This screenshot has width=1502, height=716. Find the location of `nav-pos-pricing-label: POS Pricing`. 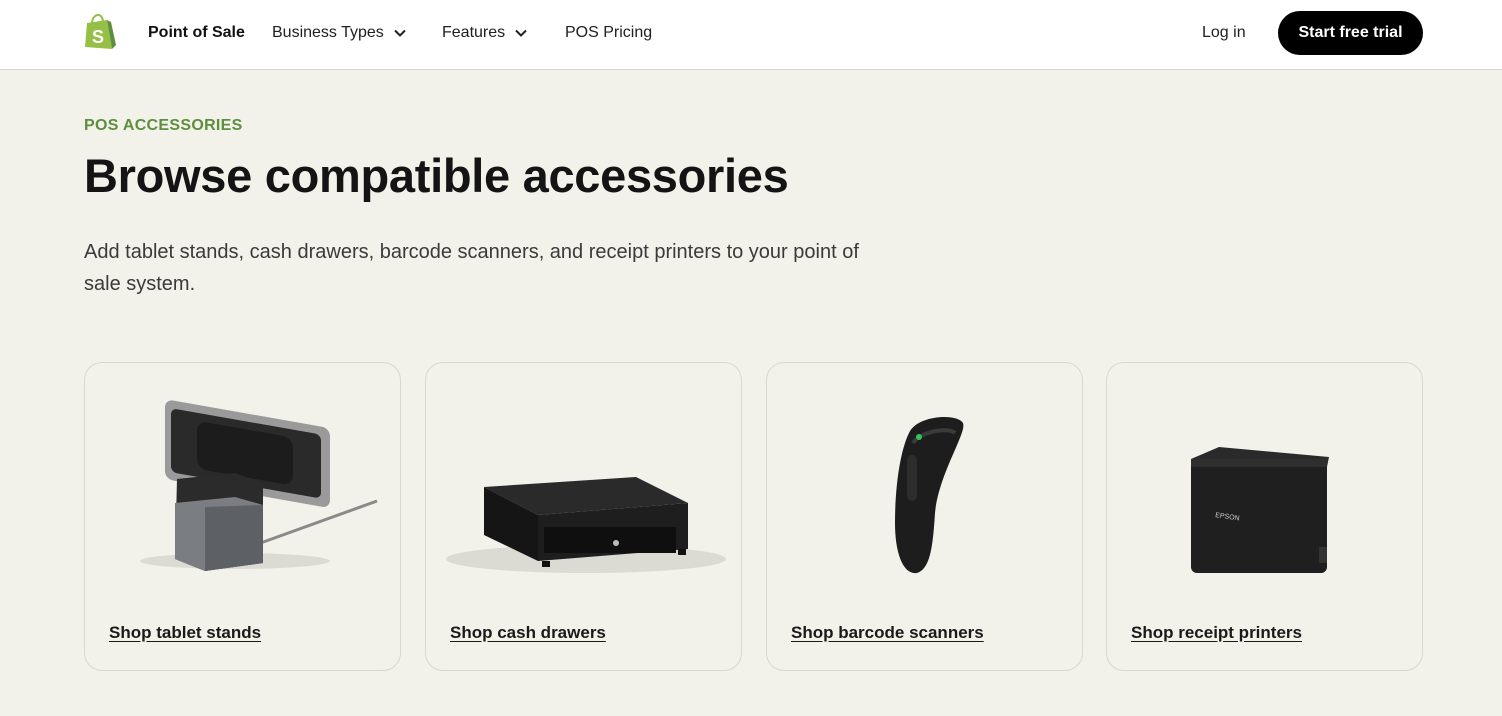

nav-pos-pricing-label: POS Pricing is located at coordinates (609, 32).